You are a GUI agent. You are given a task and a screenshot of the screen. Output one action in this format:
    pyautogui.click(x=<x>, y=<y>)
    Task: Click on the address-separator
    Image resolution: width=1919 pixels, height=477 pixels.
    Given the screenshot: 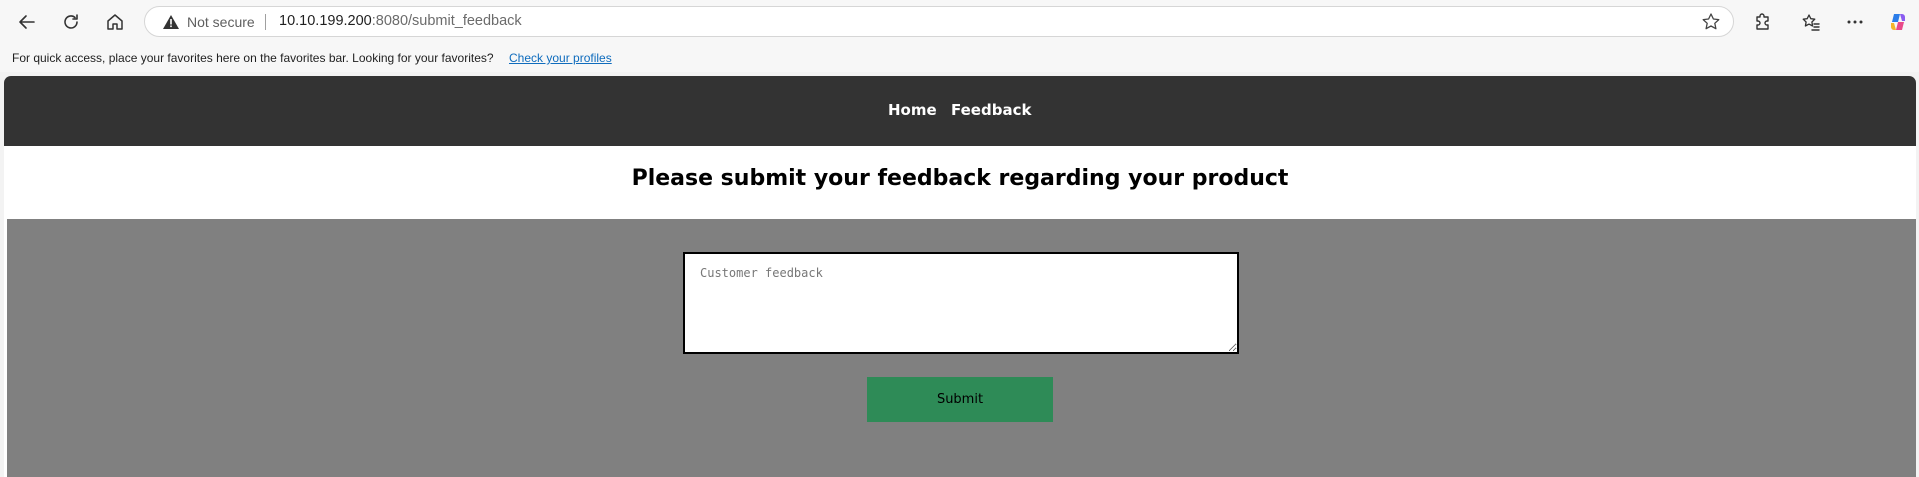 What is the action you would take?
    pyautogui.click(x=265, y=22)
    